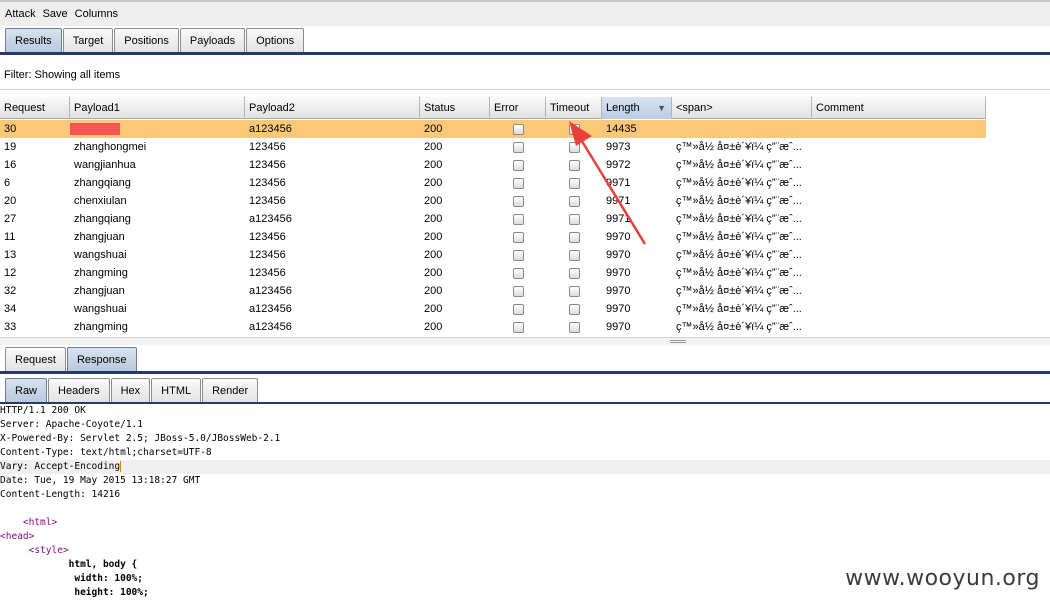 This screenshot has width=1050, height=605. I want to click on menu-columns: Columns, so click(96, 14).